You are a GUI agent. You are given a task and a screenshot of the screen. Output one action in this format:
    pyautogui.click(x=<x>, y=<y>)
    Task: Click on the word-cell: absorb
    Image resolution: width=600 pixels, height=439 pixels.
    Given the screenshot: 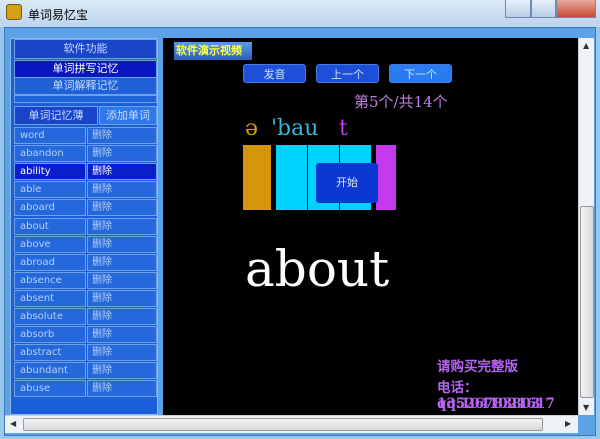 What is the action you would take?
    pyautogui.click(x=50, y=335)
    